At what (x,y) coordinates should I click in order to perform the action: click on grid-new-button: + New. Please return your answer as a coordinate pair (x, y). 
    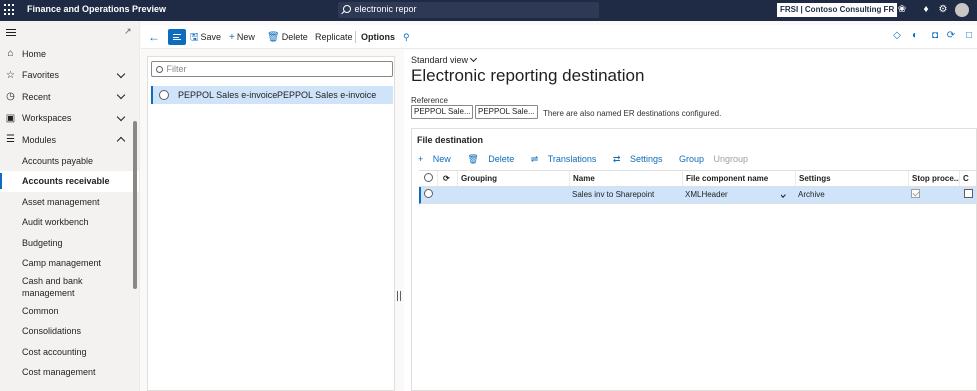
    Looking at the image, I should click on (438, 159).